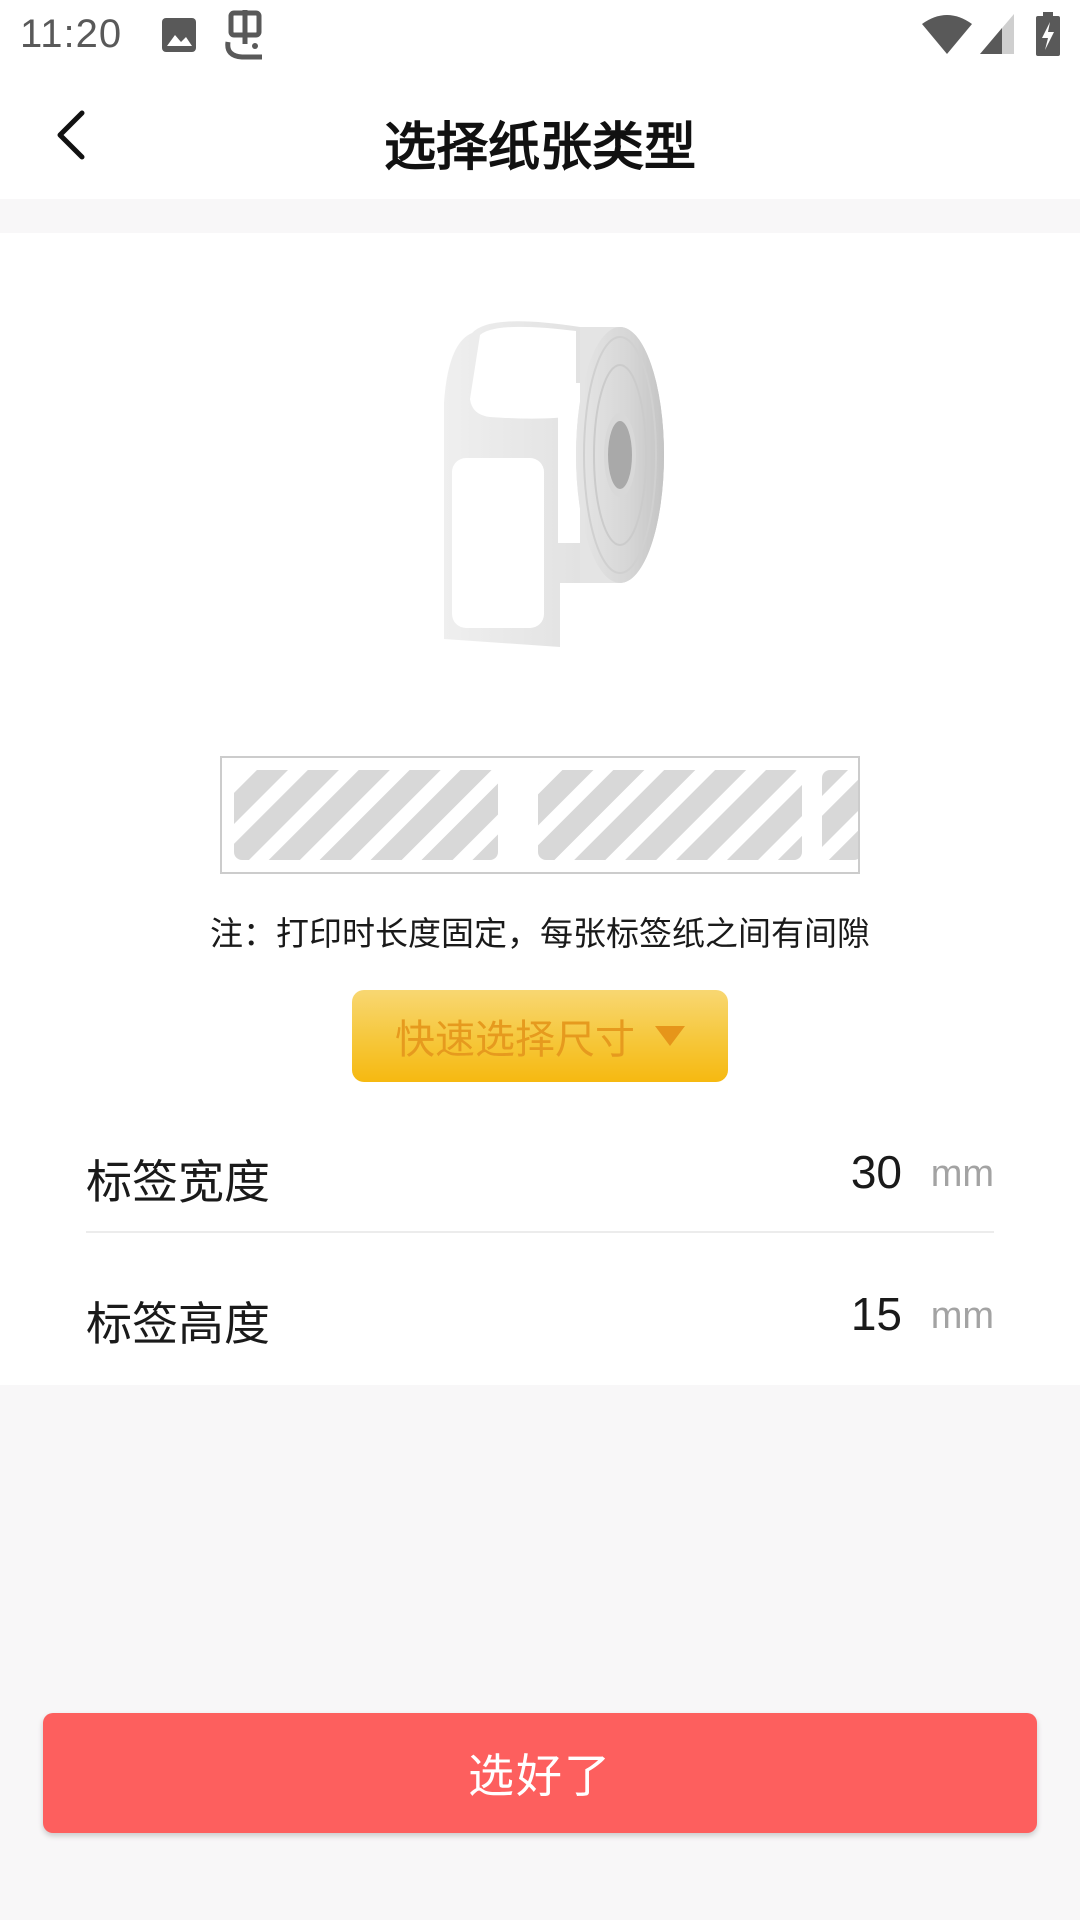 This screenshot has width=1080, height=1920. I want to click on label-height-value: 15, so click(876, 1314).